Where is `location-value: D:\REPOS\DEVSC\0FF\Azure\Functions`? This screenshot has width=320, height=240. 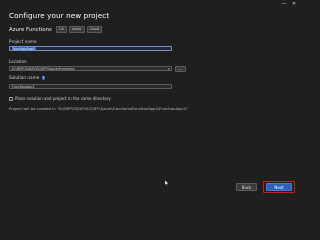
location-value: D:\REPOS\DEVSC\0FF\Azure\Functions is located at coordinates (43, 69).